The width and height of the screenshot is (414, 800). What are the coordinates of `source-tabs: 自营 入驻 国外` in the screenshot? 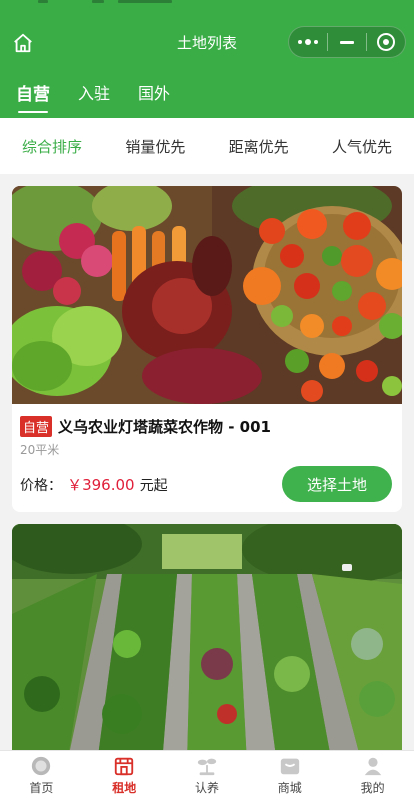 It's located at (107, 96).